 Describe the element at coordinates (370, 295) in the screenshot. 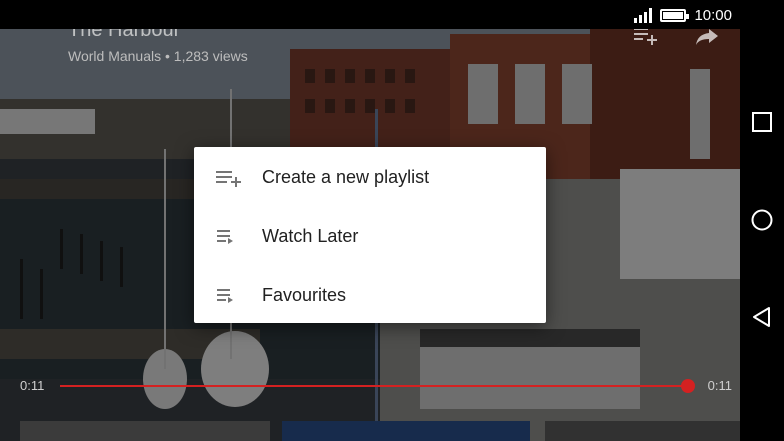

I see `menu-item-favourites: Favourites` at that location.